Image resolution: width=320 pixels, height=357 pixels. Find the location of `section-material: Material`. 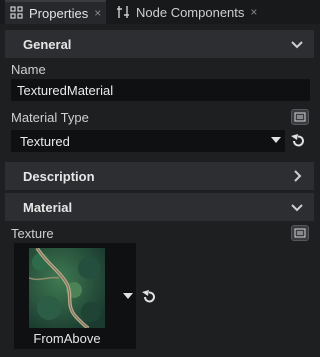

section-material: Material is located at coordinates (159, 207).